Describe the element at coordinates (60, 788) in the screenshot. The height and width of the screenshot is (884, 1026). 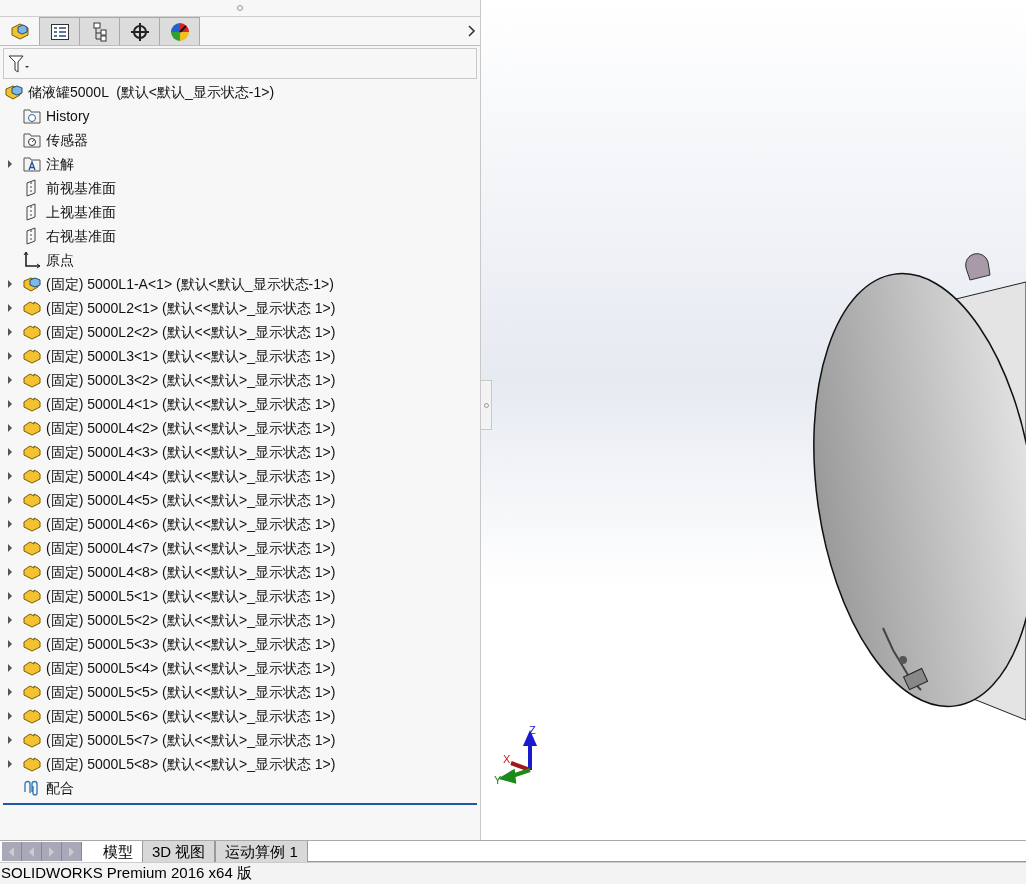
I see `tree-item: 配合` at that location.